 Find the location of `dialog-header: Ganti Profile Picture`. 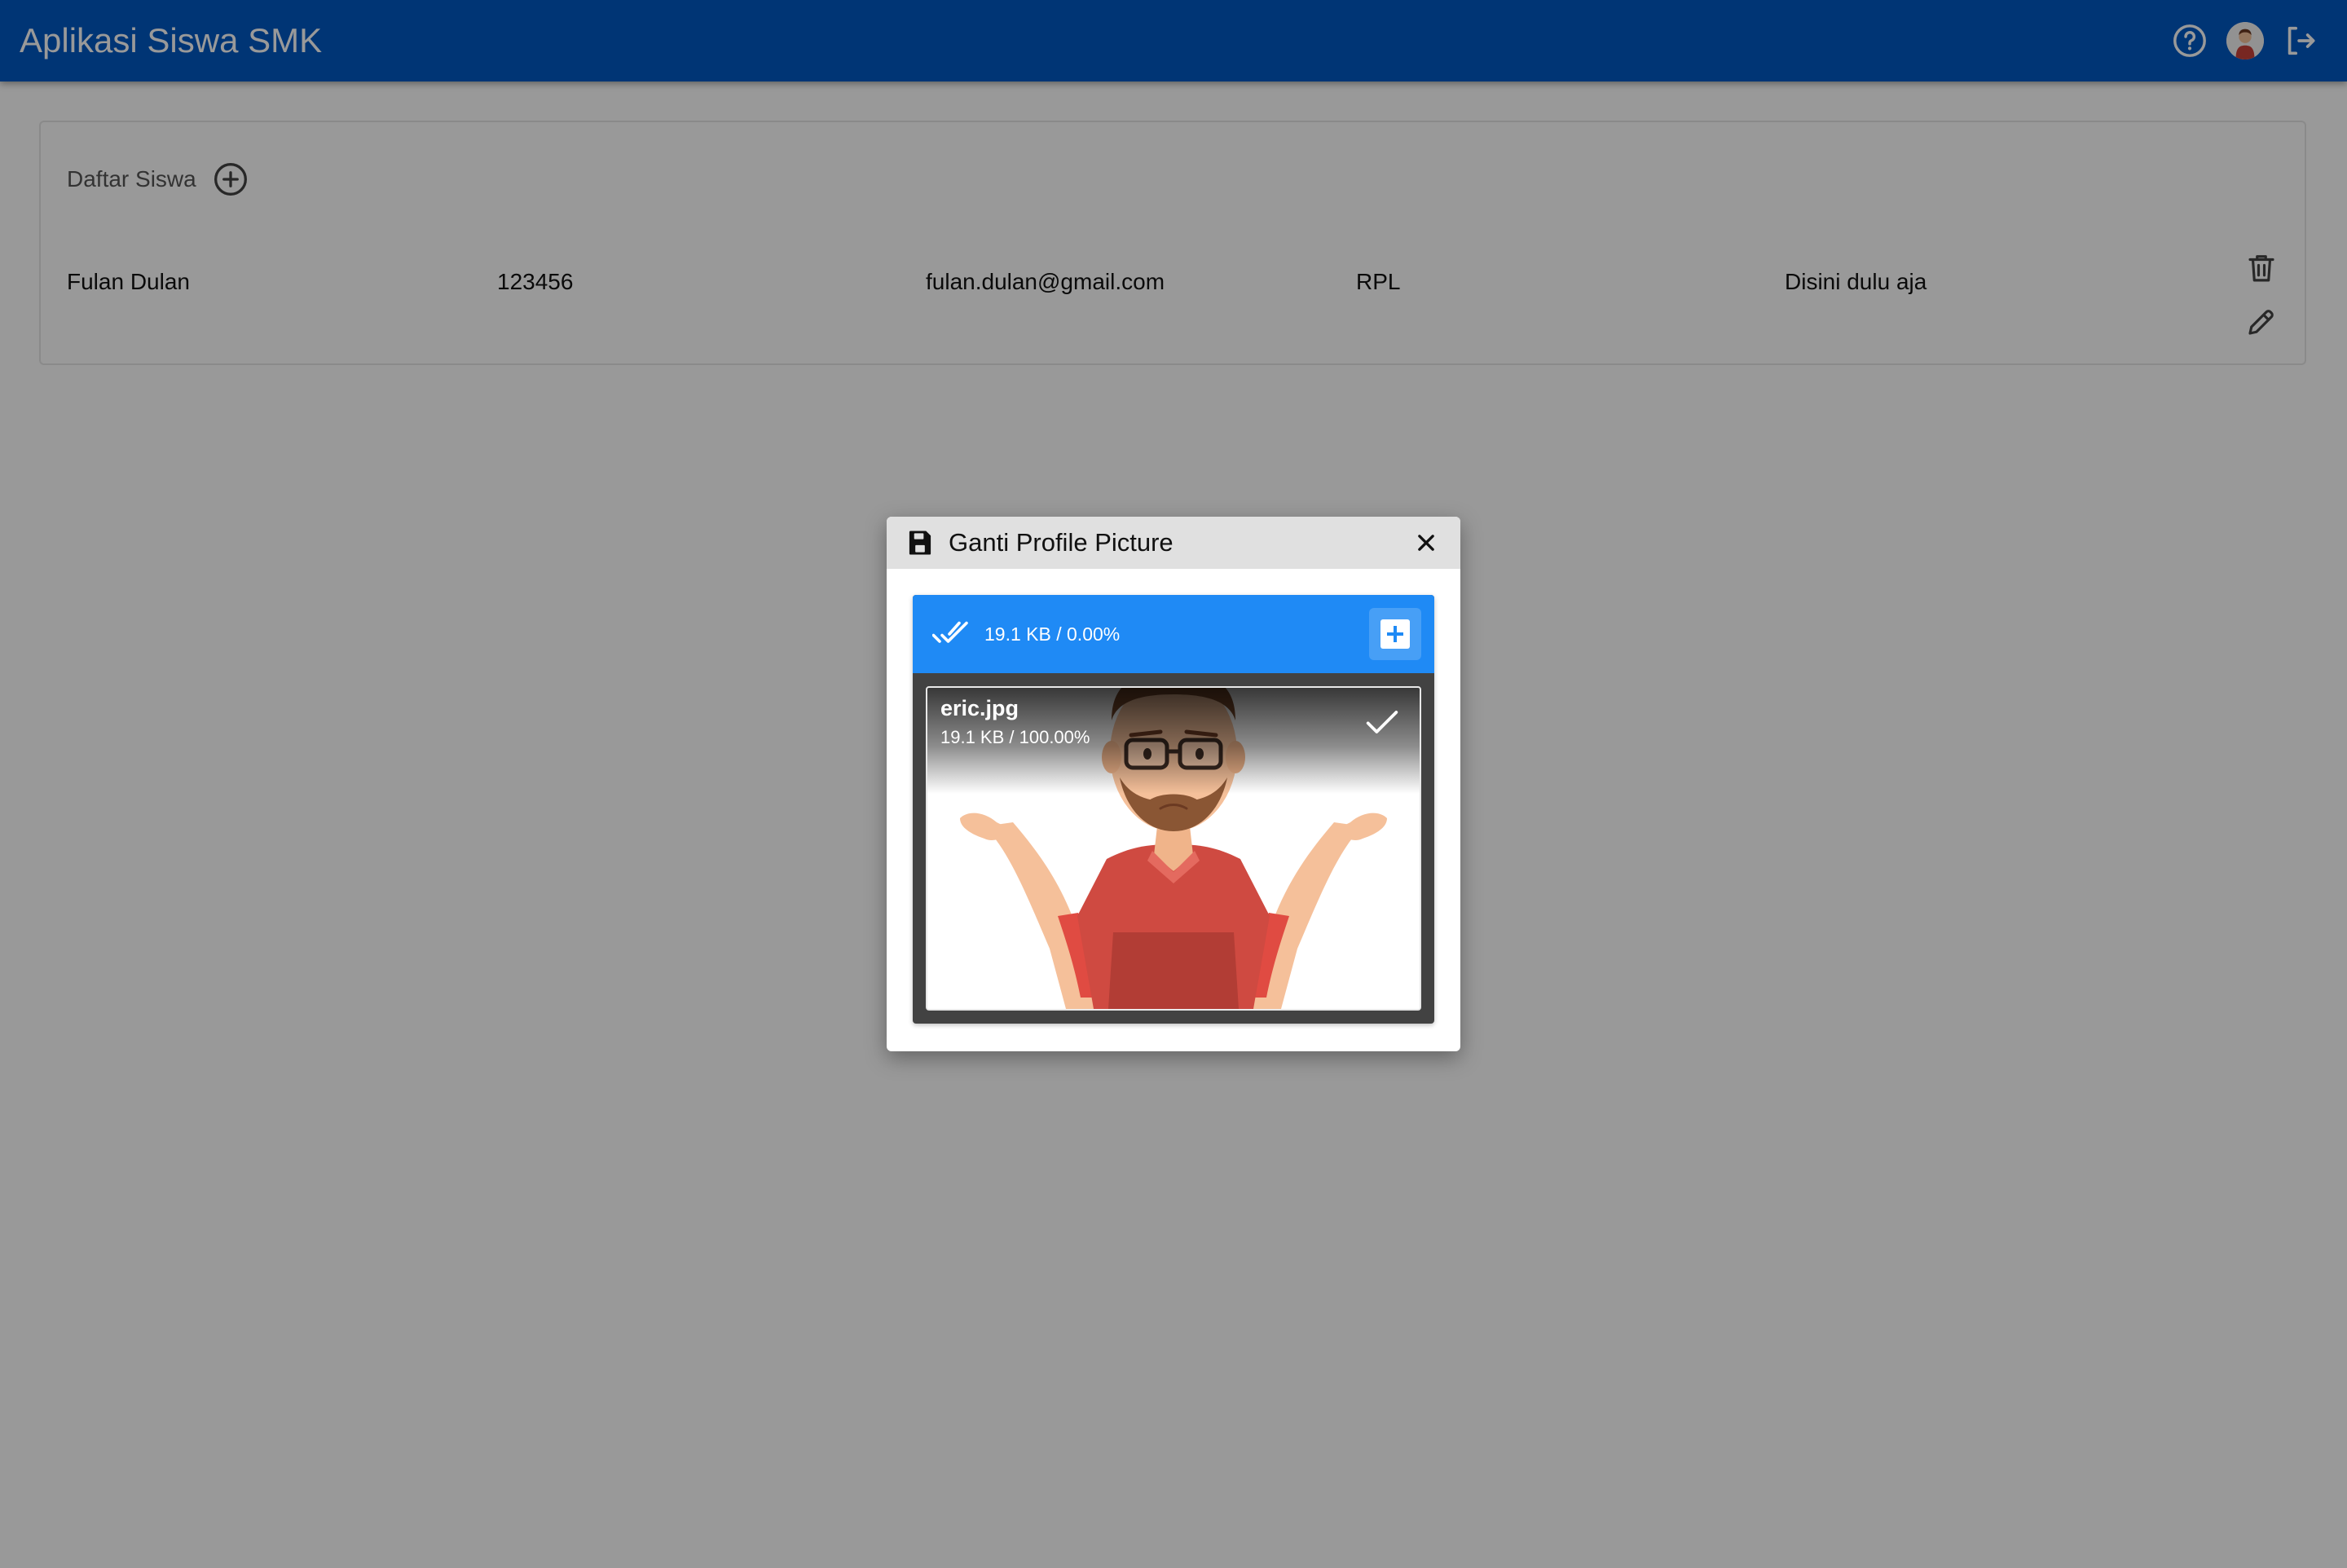

dialog-header: Ganti Profile Picture is located at coordinates (1173, 543).